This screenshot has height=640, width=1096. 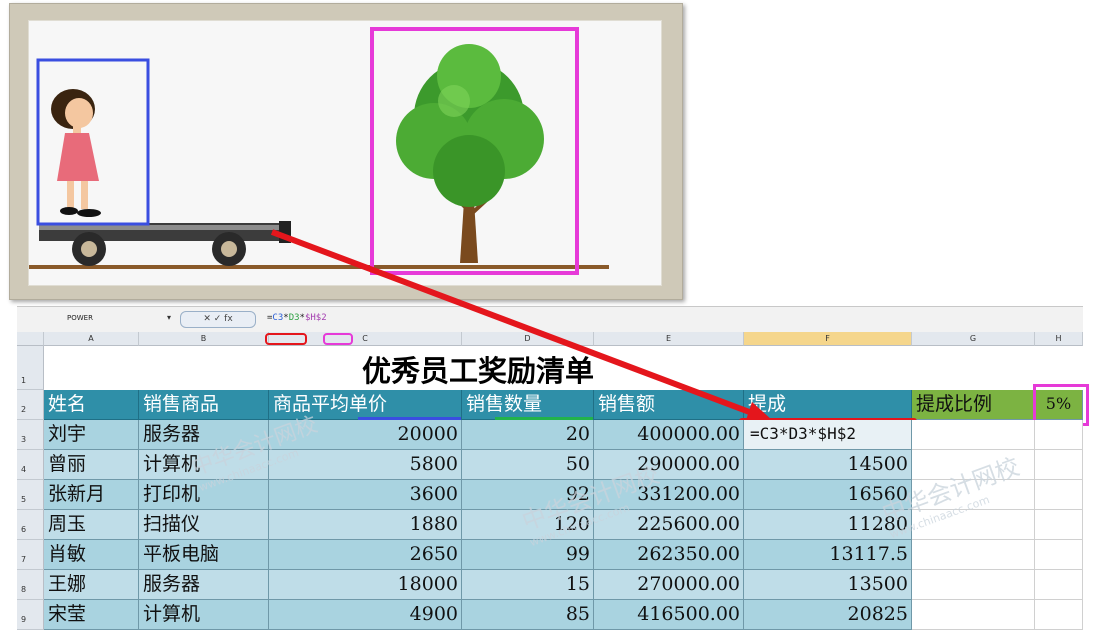 What do you see at coordinates (973, 339) in the screenshot?
I see `column-header-g: G` at bounding box center [973, 339].